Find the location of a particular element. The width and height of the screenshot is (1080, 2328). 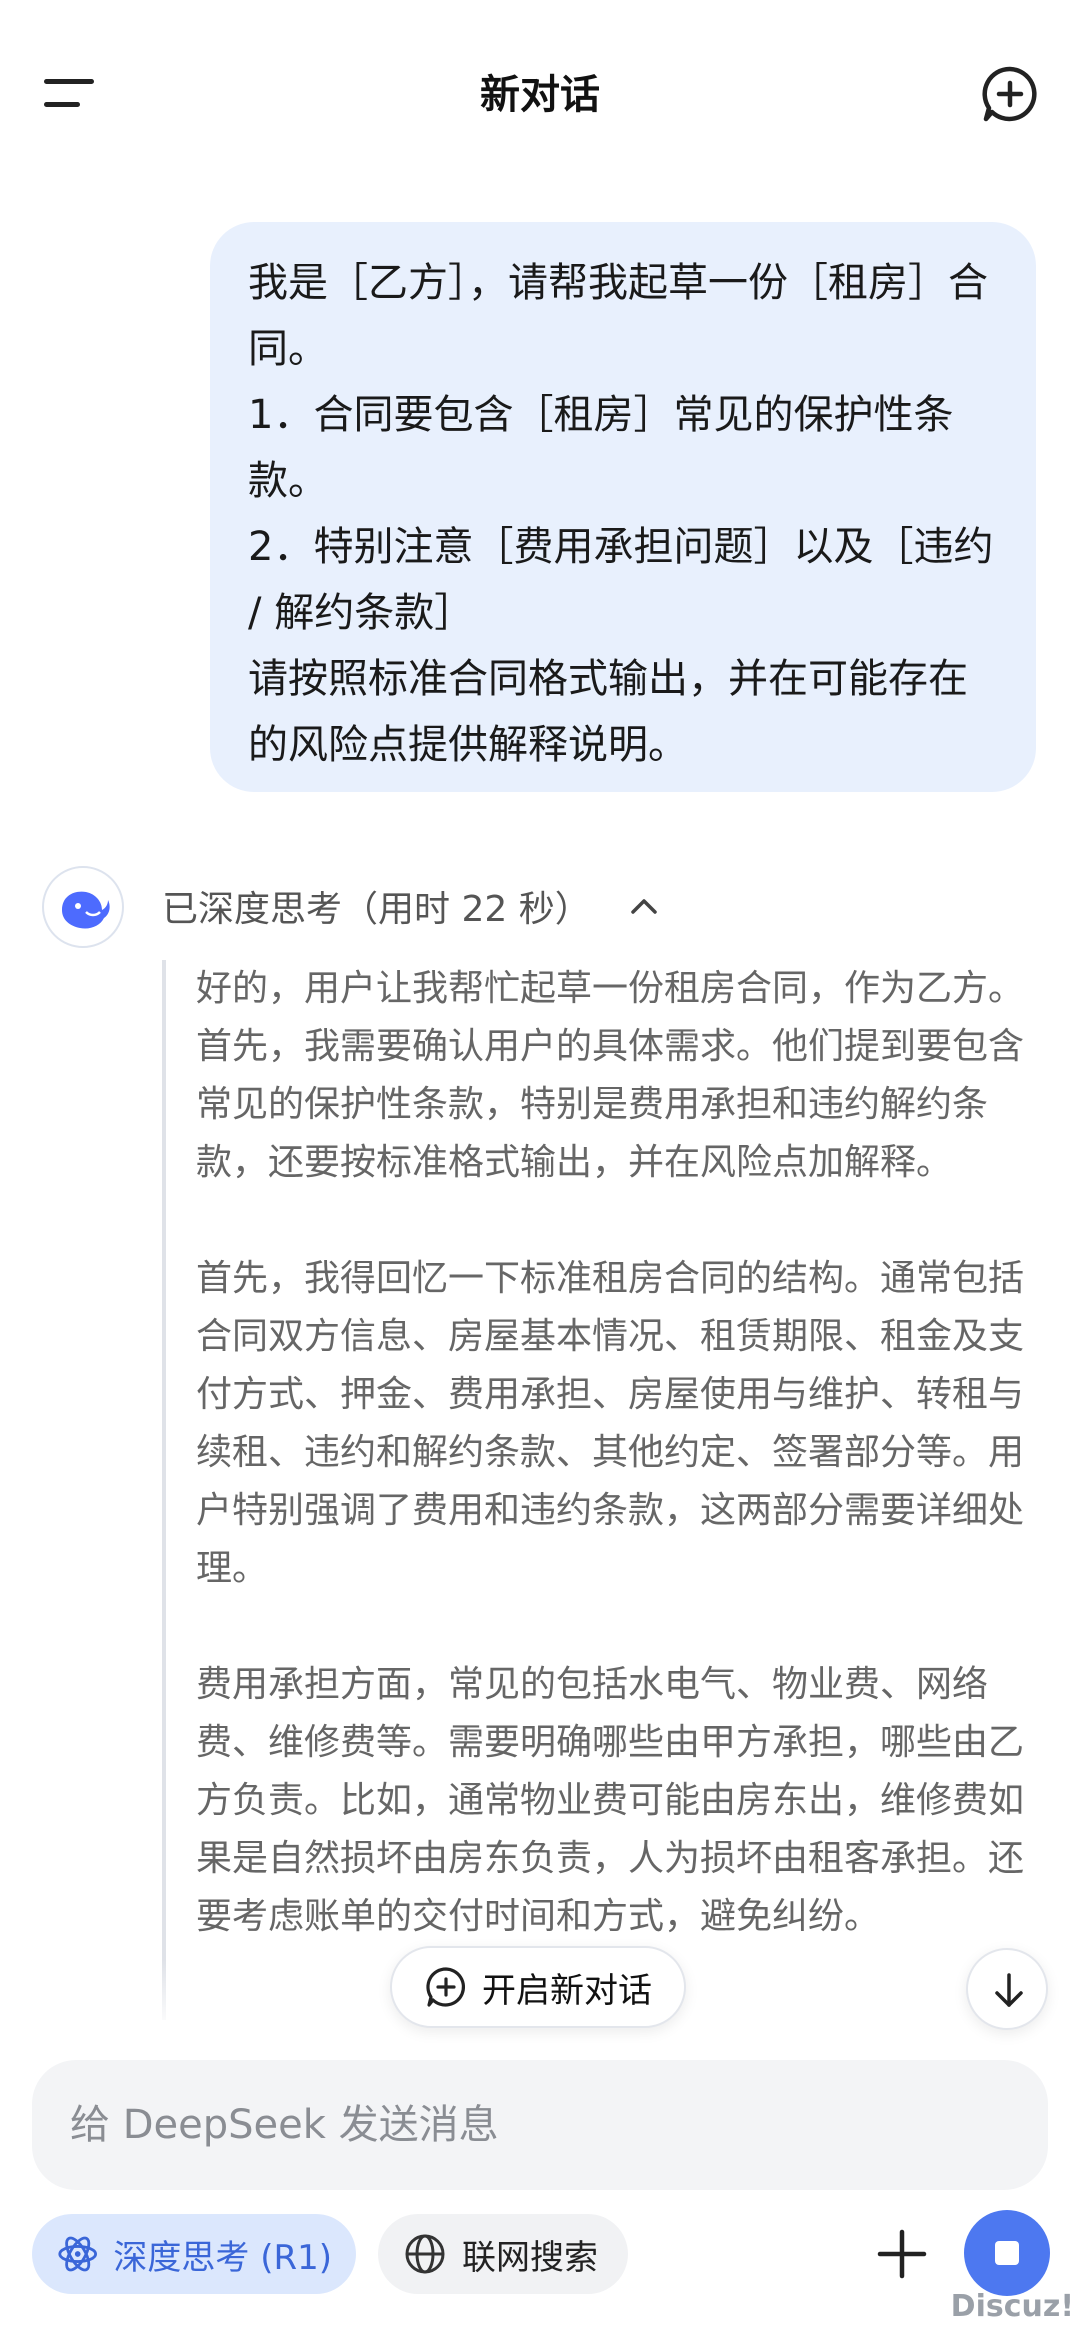

top-bar: 新对话 is located at coordinates (540, 95).